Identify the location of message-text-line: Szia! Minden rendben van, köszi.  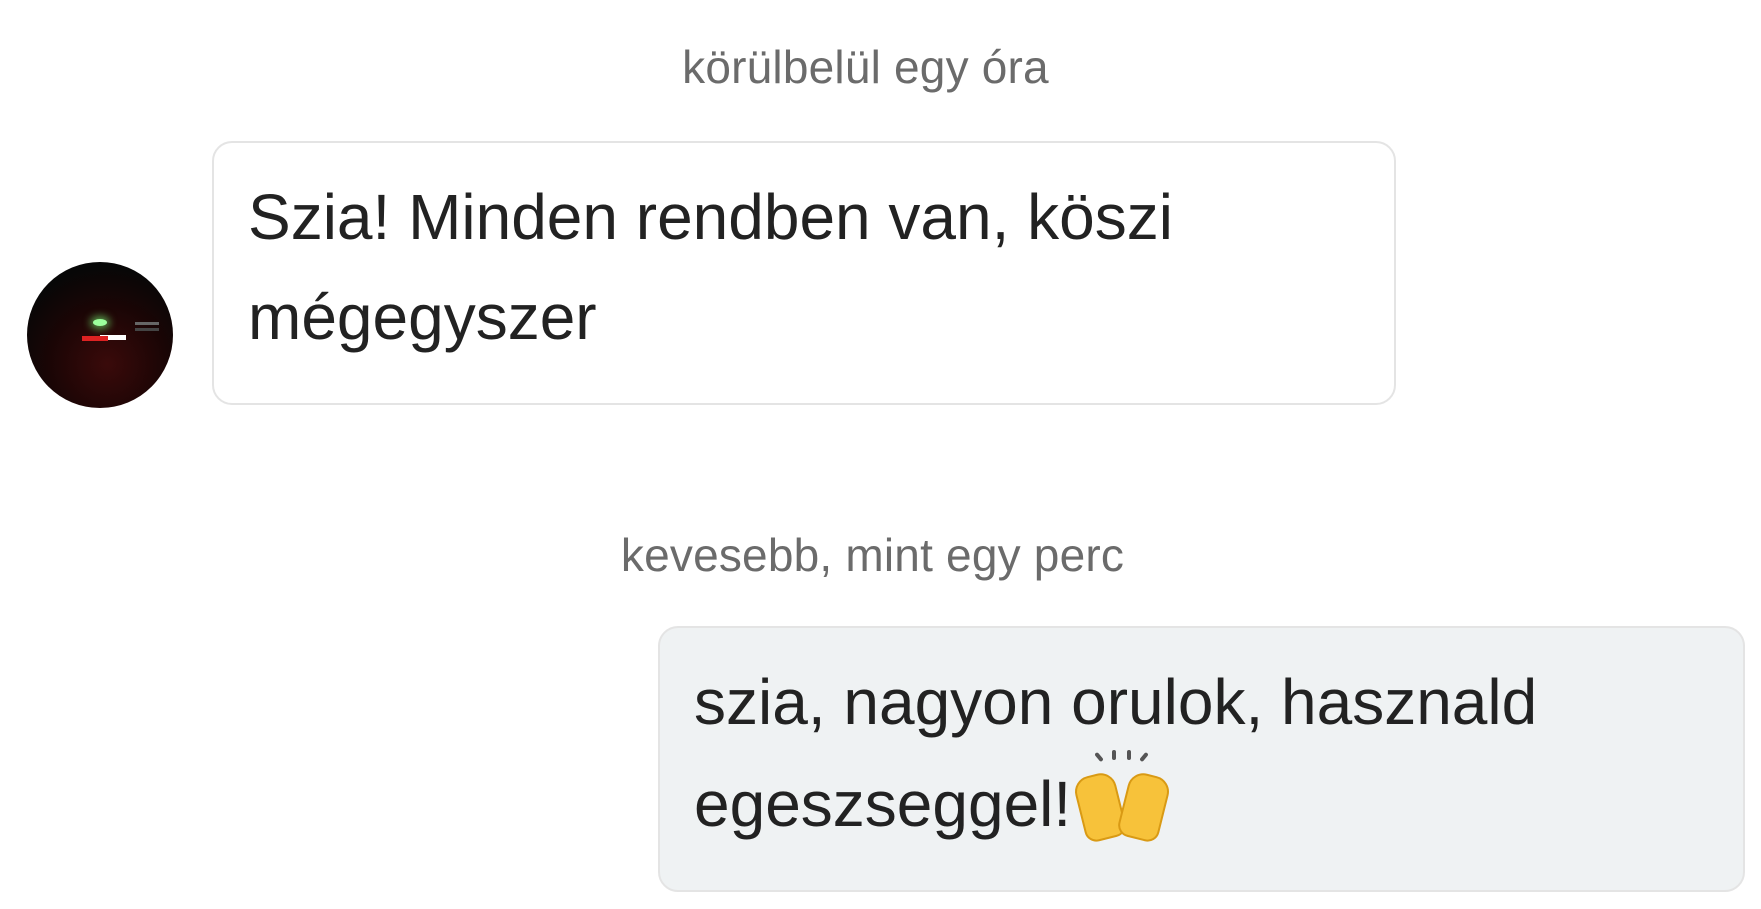
(710, 217).